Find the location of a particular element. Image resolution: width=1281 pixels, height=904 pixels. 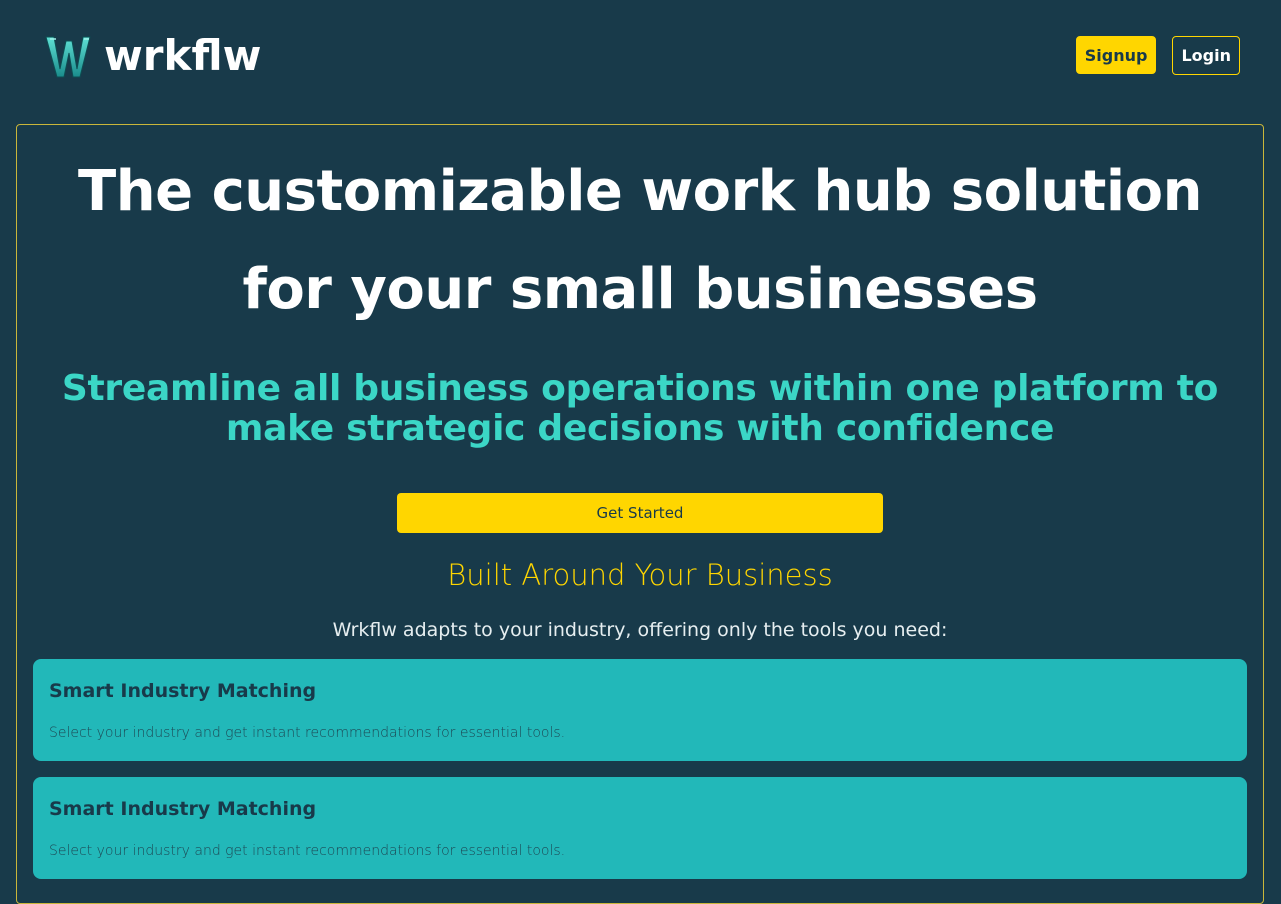

get-started-button: Get Started is located at coordinates (640, 513).